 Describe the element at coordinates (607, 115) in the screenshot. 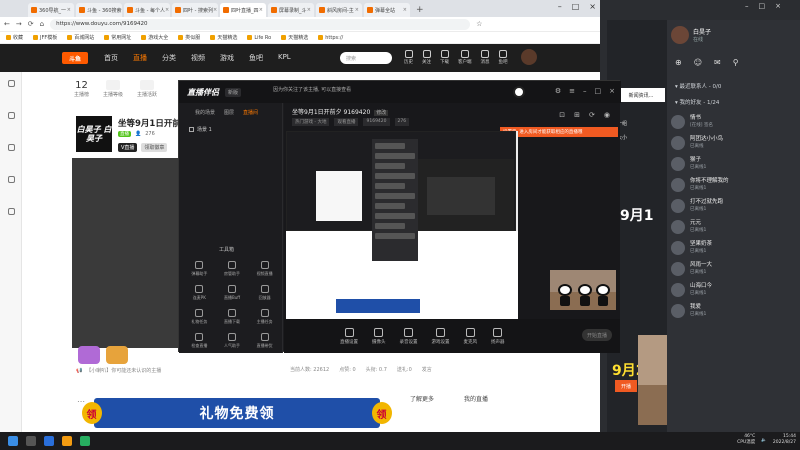

I see `record-icon: ◉` at that location.